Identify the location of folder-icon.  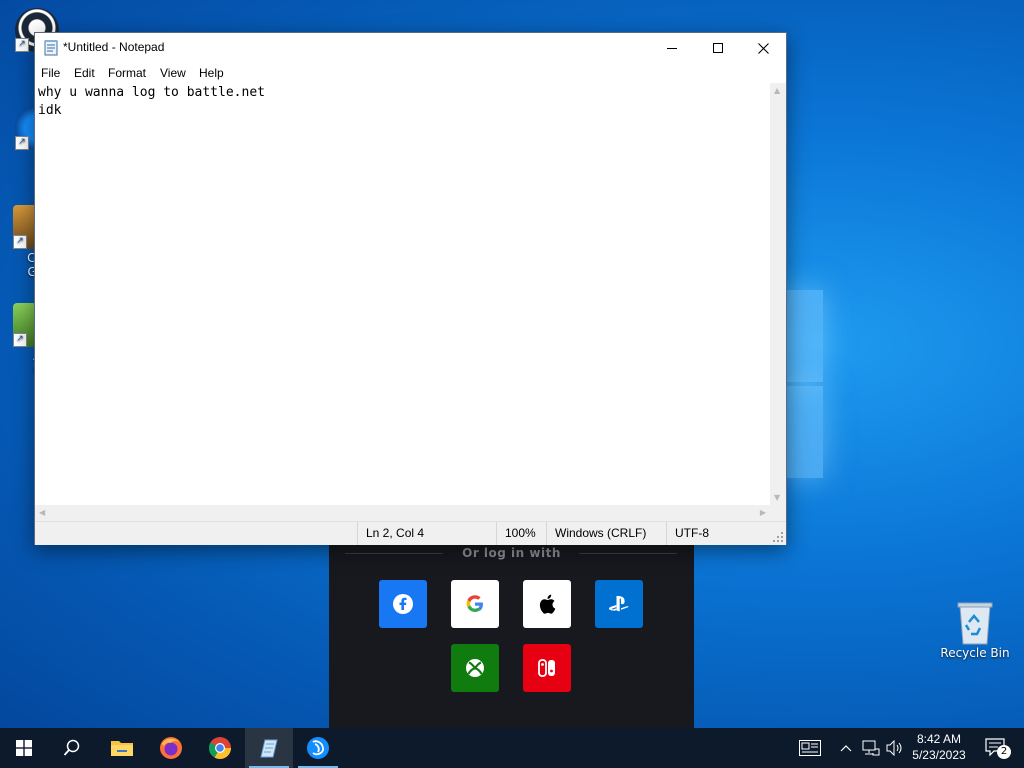
(122, 748).